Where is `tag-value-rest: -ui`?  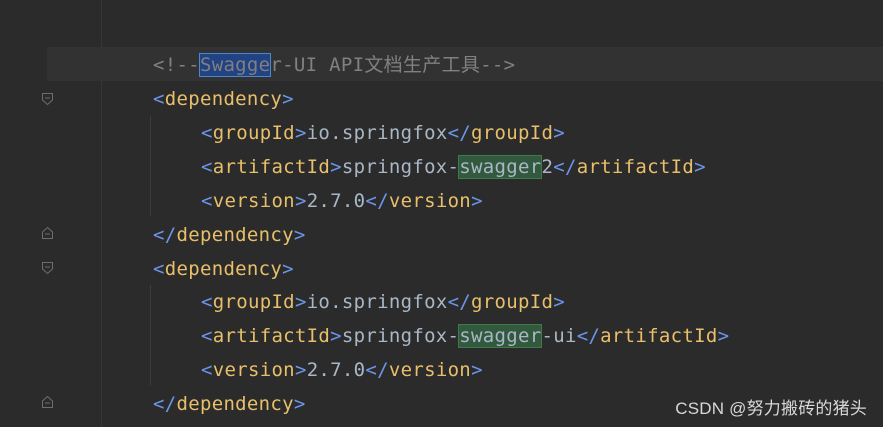
tag-value-rest: -ui is located at coordinates (559, 336).